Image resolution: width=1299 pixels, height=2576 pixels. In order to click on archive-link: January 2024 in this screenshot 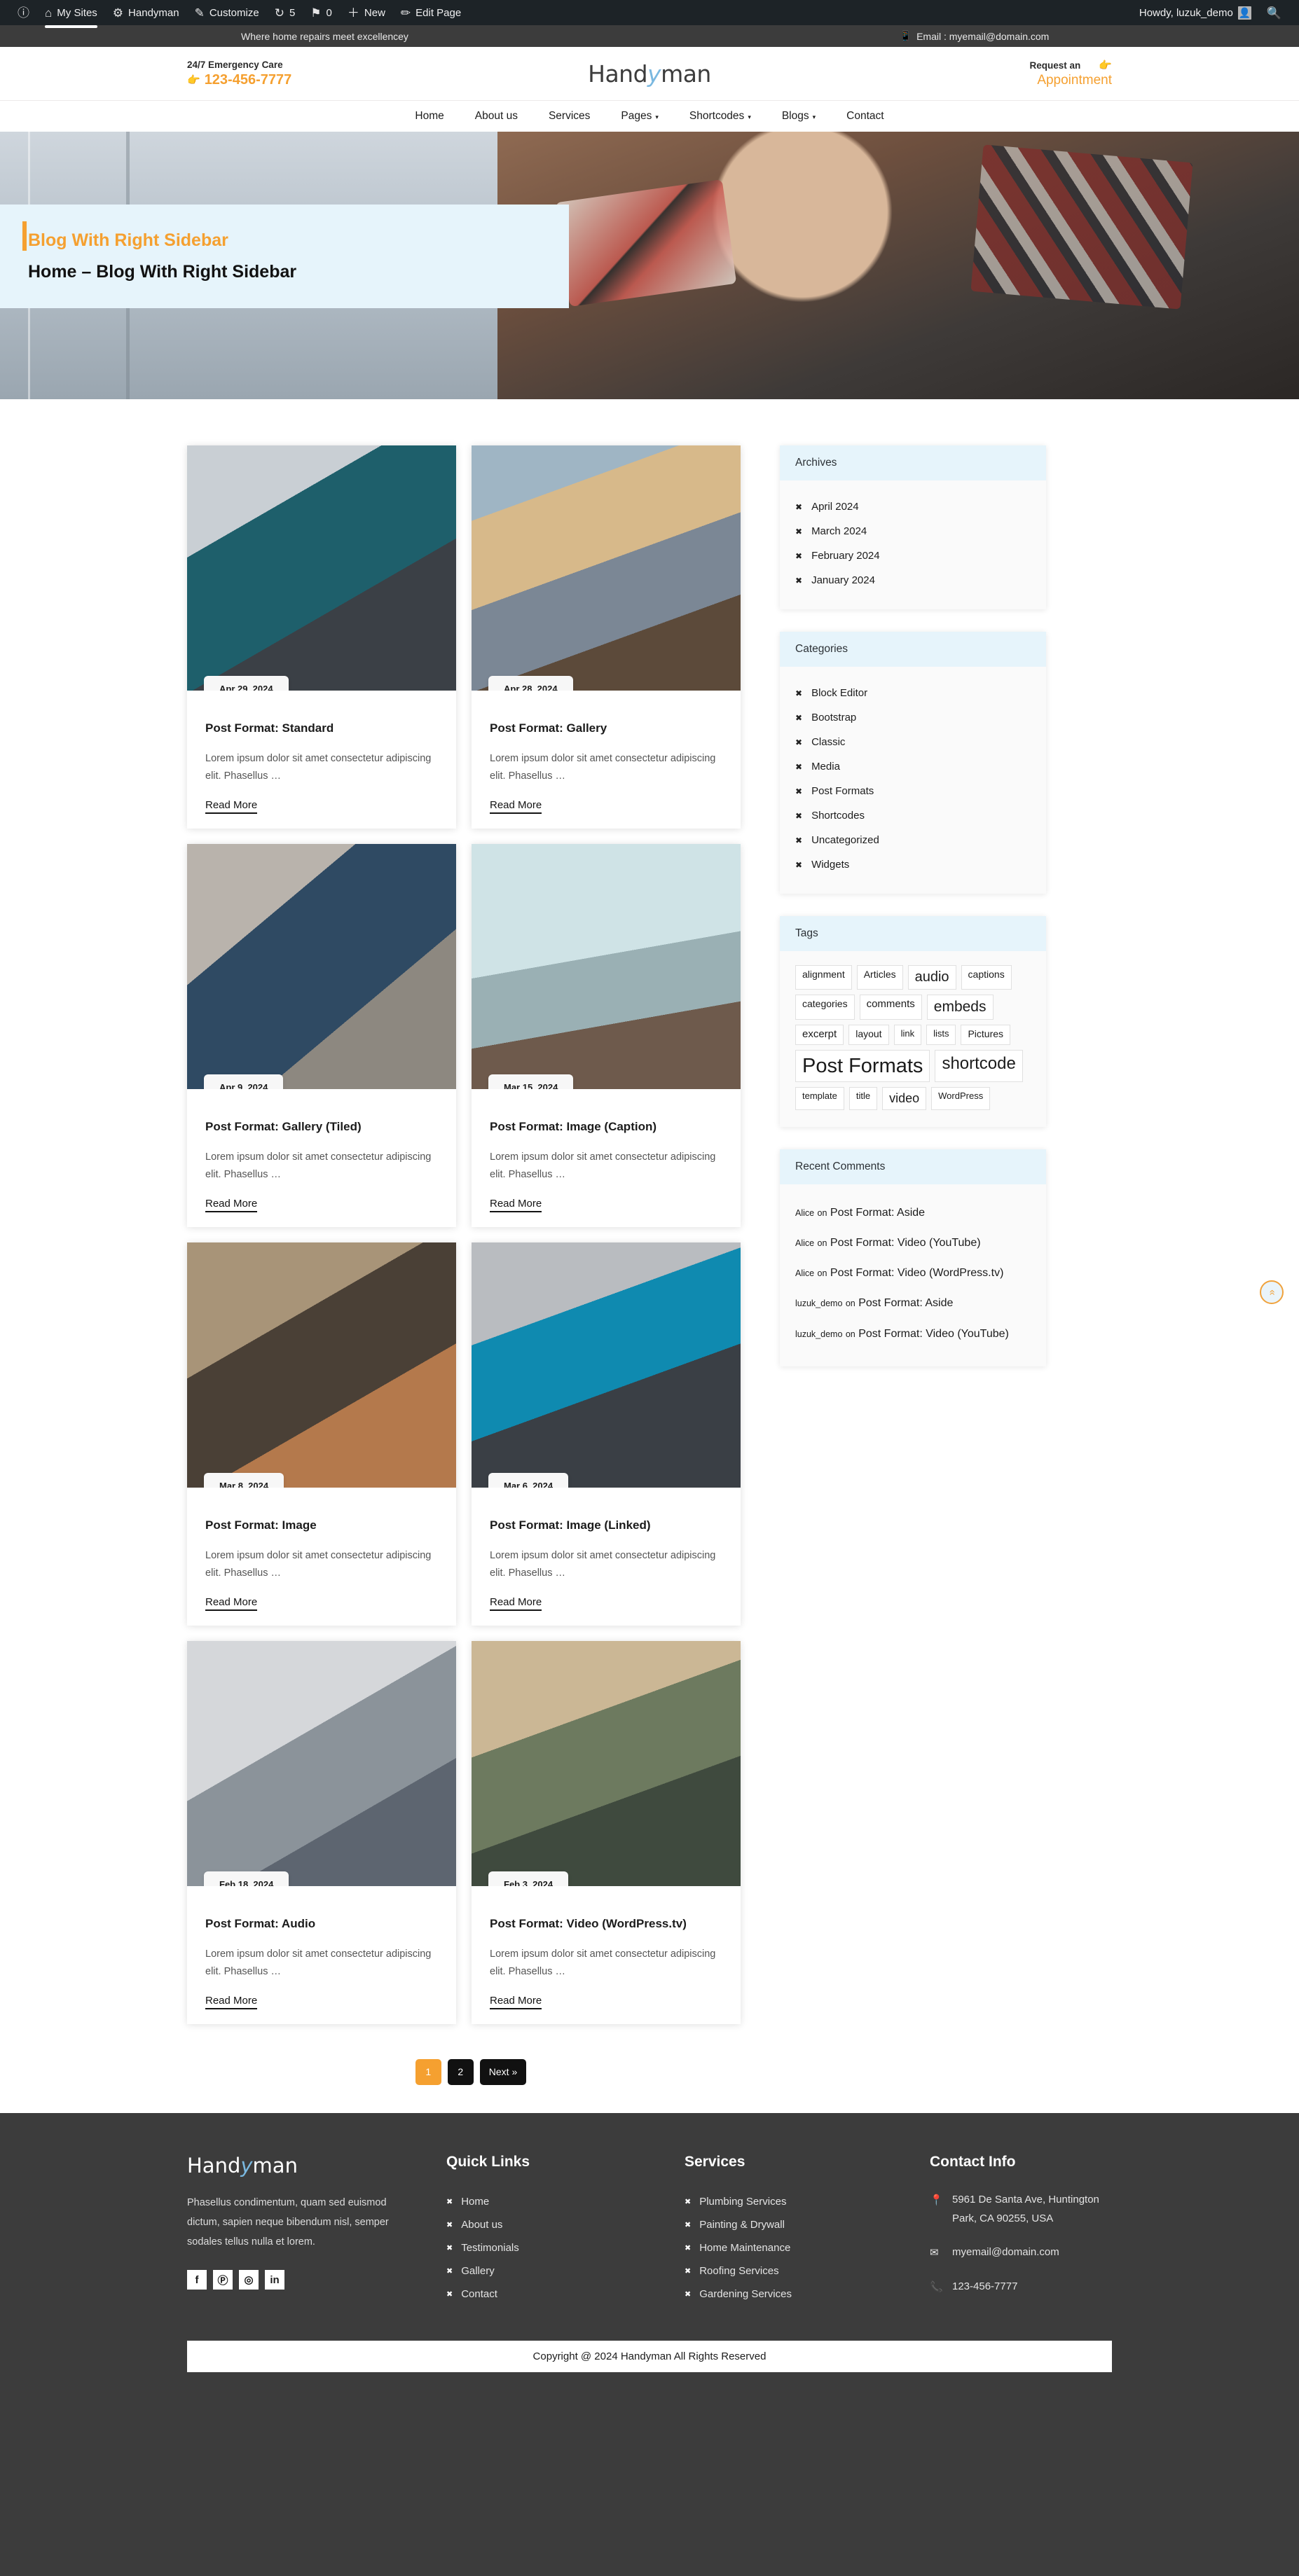, I will do `click(843, 580)`.